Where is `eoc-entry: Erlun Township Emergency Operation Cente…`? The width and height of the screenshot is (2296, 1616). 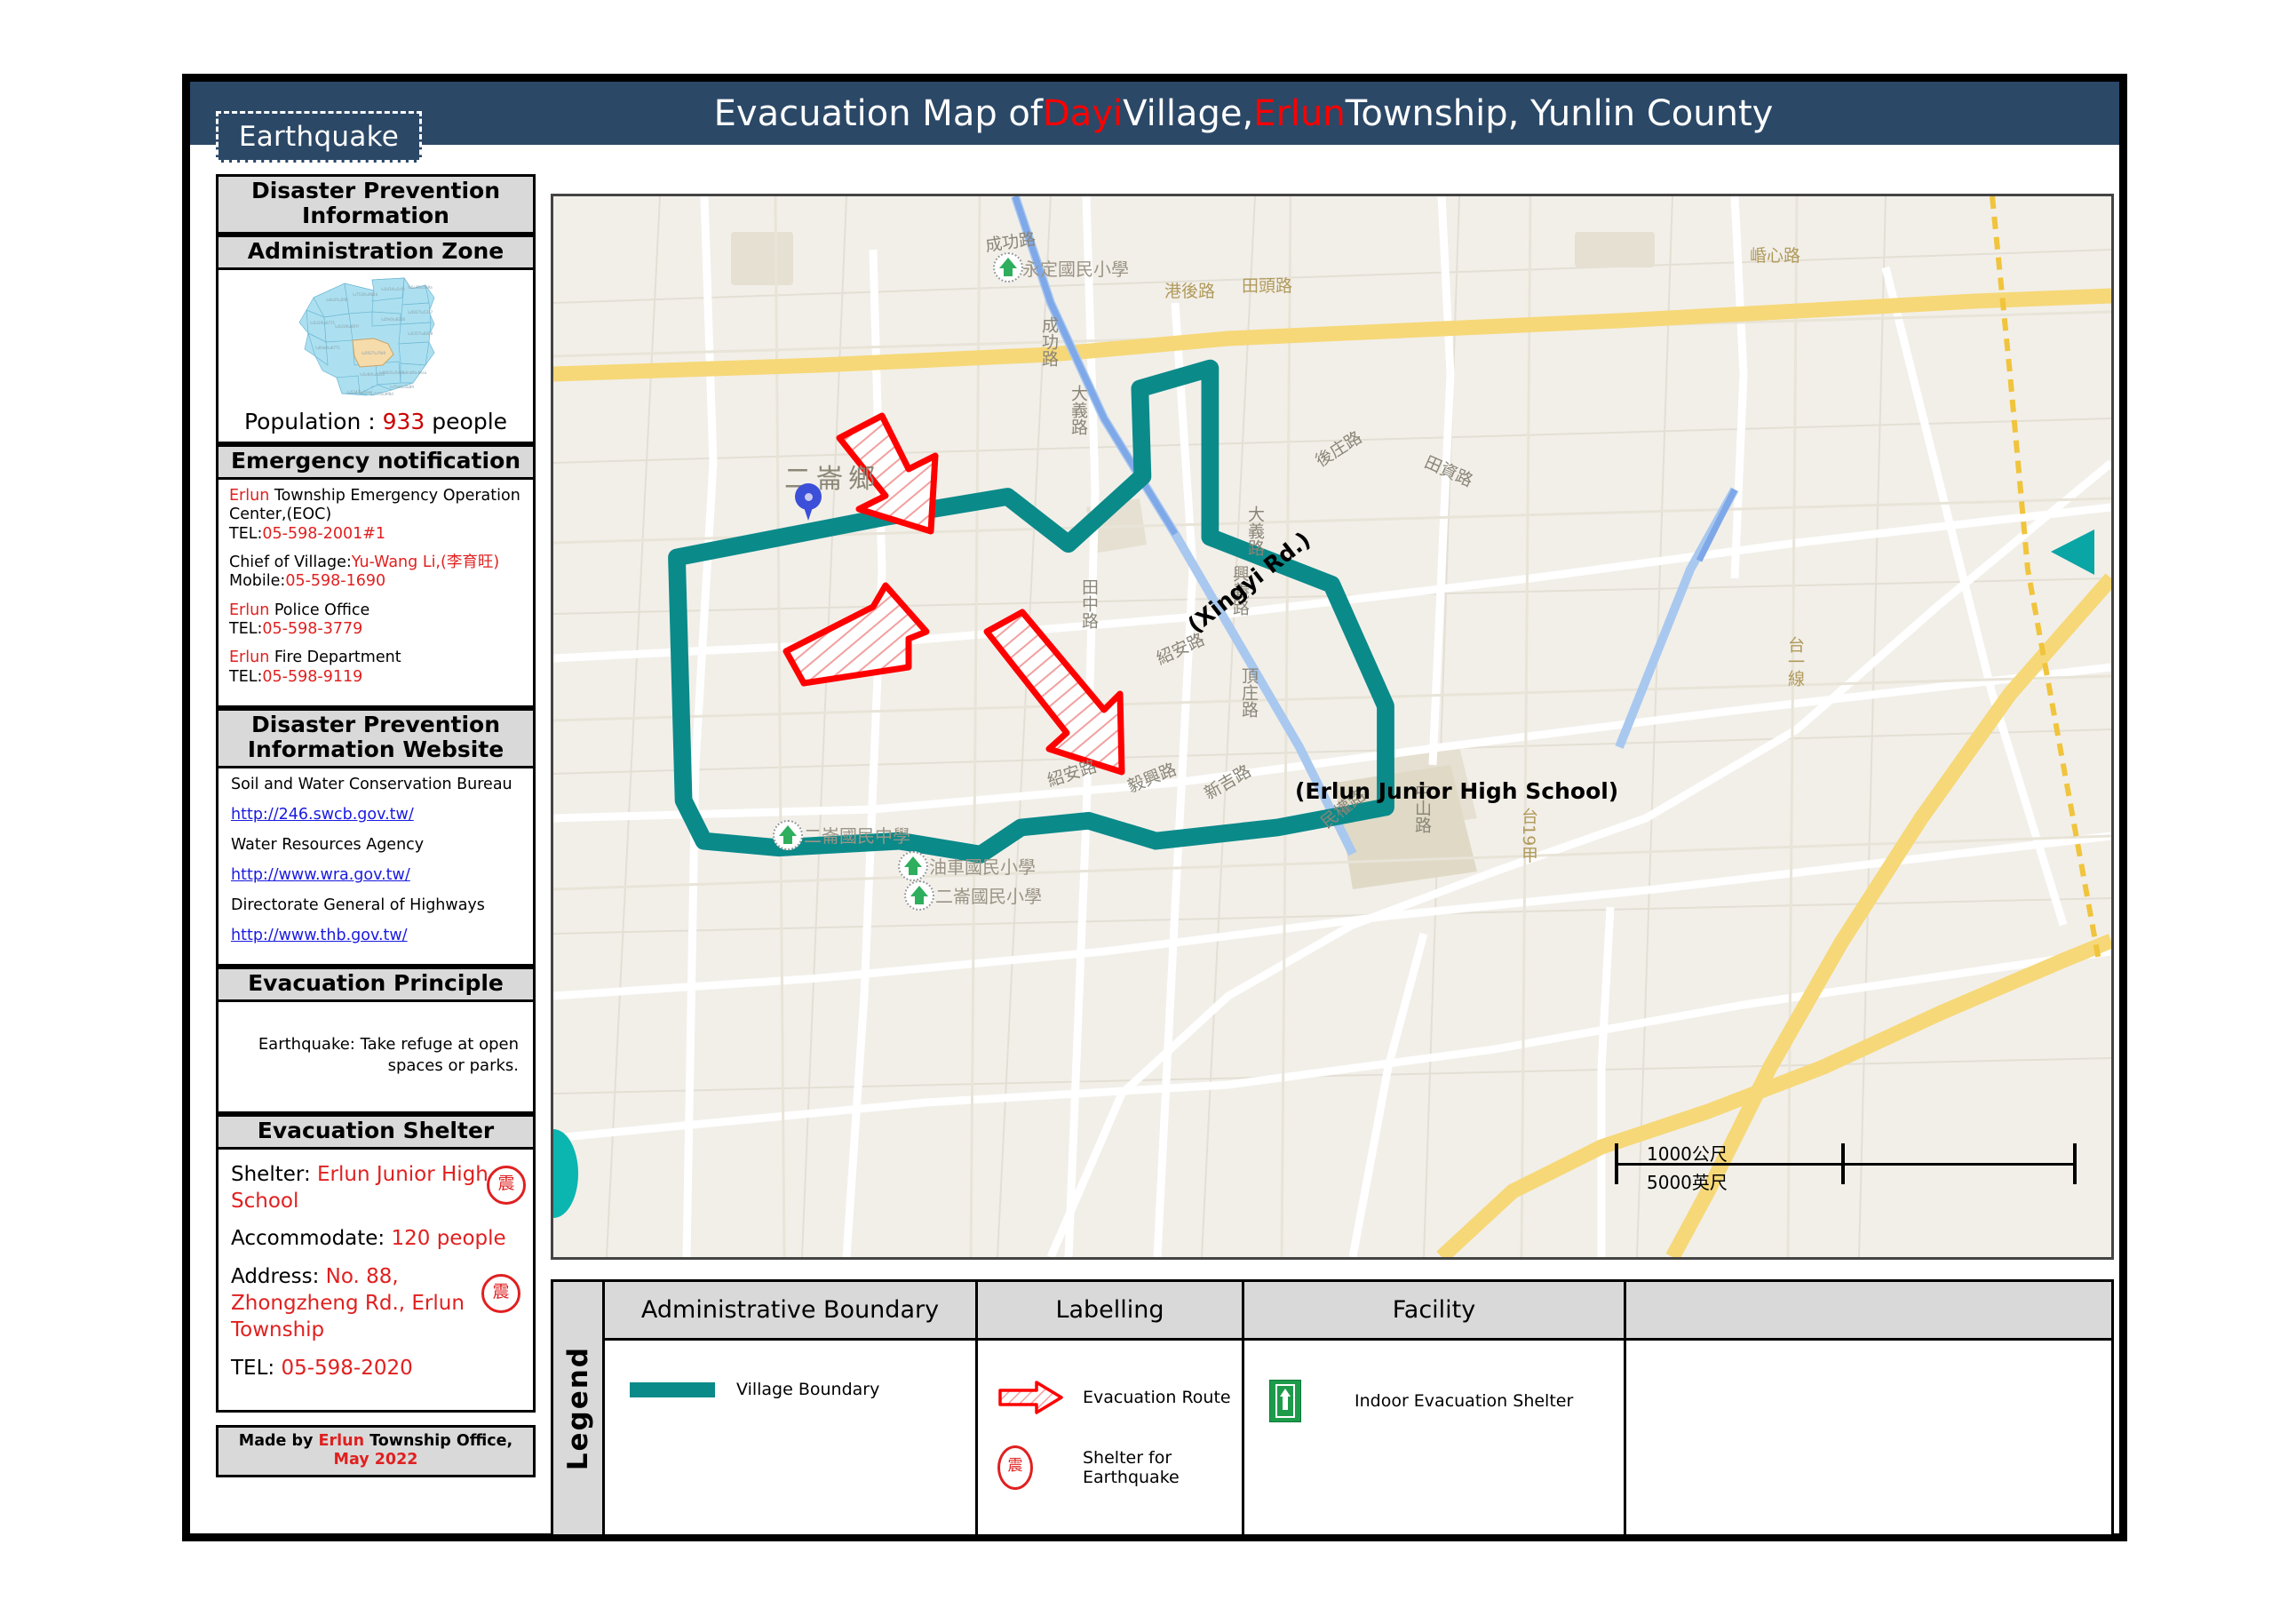
eoc-entry: Erlun Township Emergency Operation Cente… is located at coordinates (376, 515).